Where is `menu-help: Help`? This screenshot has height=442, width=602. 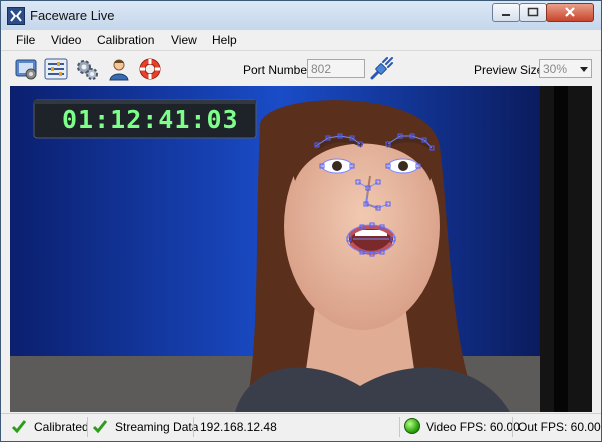 menu-help: Help is located at coordinates (224, 40).